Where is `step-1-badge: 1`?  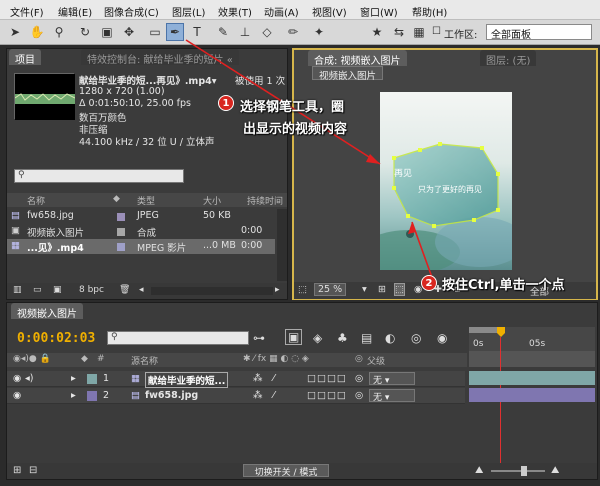 step-1-badge: 1 is located at coordinates (226, 103).